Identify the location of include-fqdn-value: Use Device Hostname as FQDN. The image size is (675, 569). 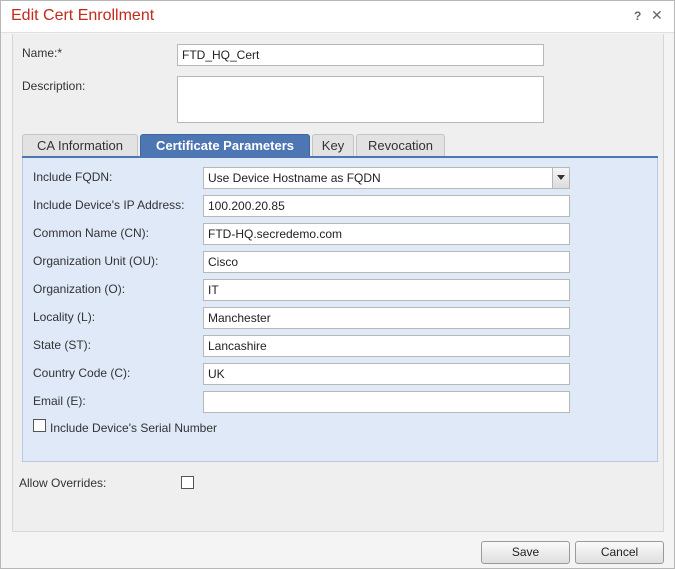
(294, 178).